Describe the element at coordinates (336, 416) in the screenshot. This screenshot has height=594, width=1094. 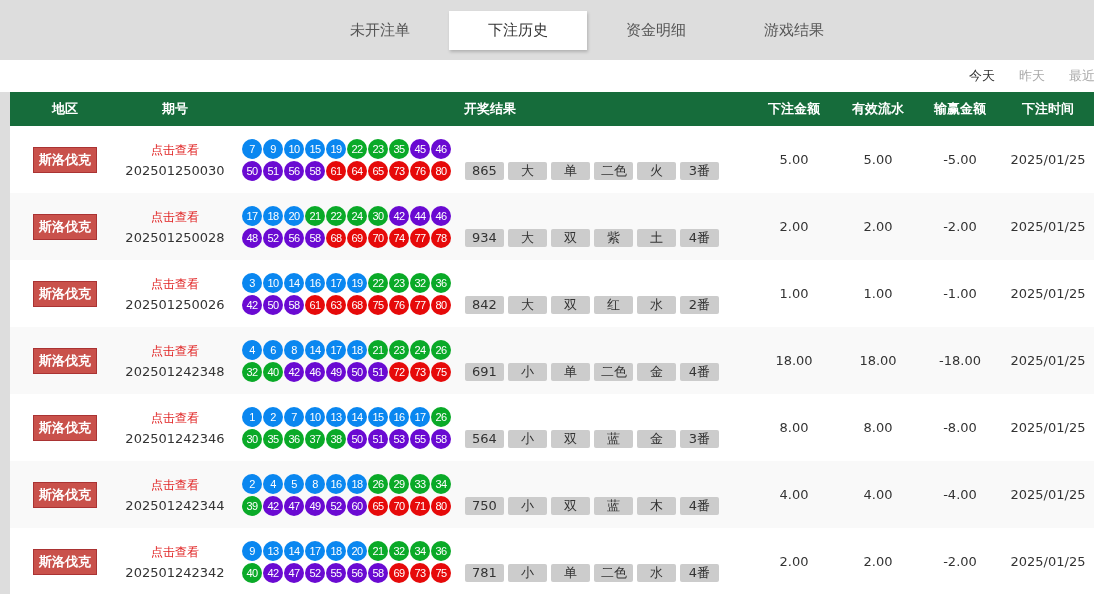
I see `number-ball: 13` at that location.